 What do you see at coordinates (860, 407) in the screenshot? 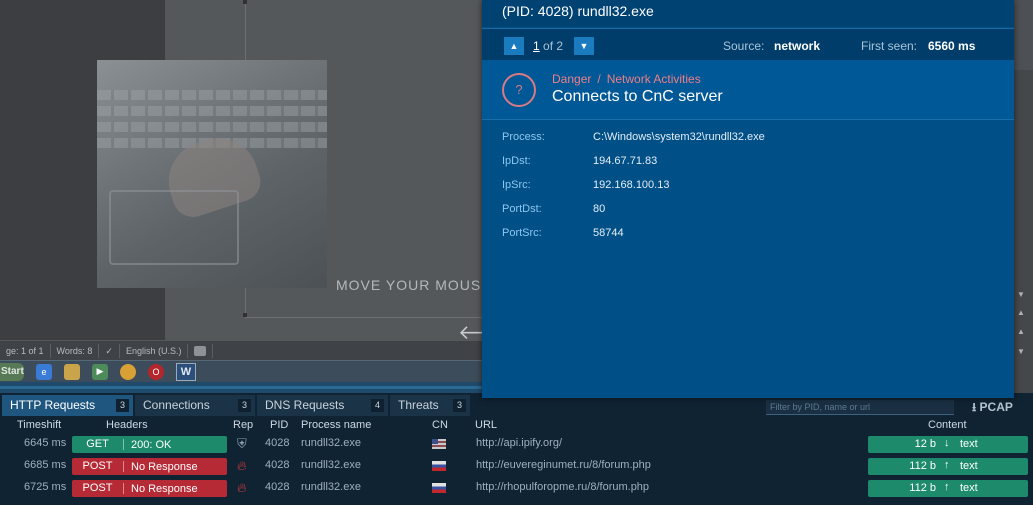
I see `filter-input` at bounding box center [860, 407].